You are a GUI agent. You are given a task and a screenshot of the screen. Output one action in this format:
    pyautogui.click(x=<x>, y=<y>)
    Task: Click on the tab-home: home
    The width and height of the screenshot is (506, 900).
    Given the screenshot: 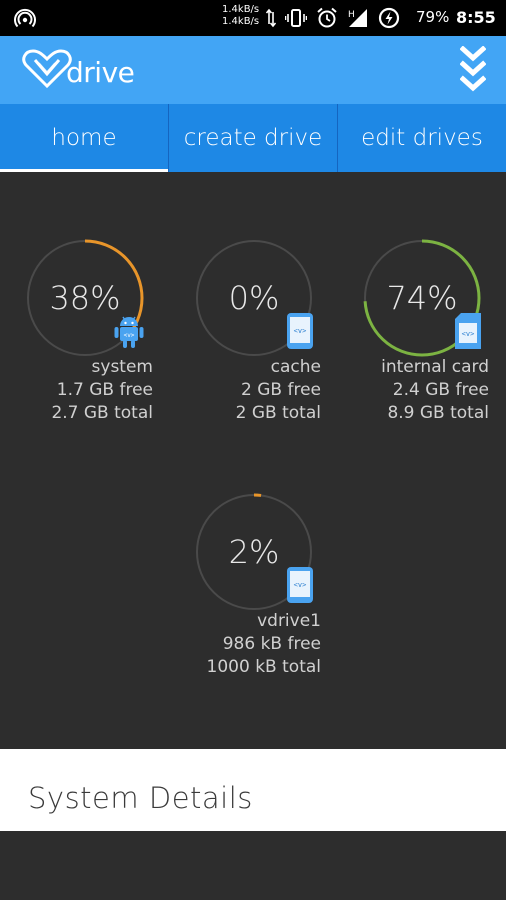 What is the action you would take?
    pyautogui.click(x=84, y=138)
    